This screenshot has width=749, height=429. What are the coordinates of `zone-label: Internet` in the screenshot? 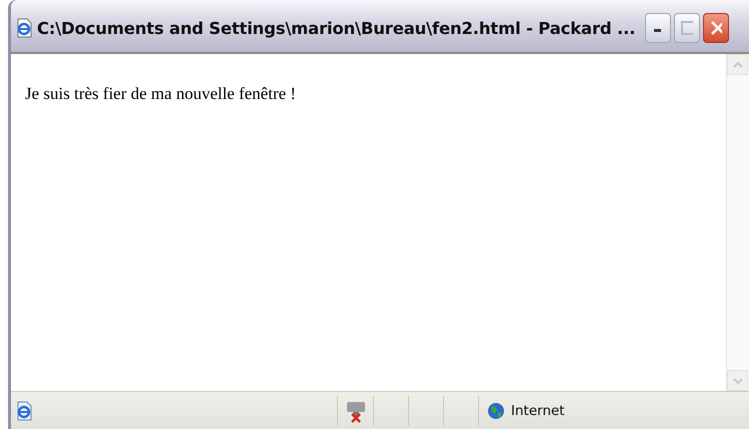 It's located at (538, 410).